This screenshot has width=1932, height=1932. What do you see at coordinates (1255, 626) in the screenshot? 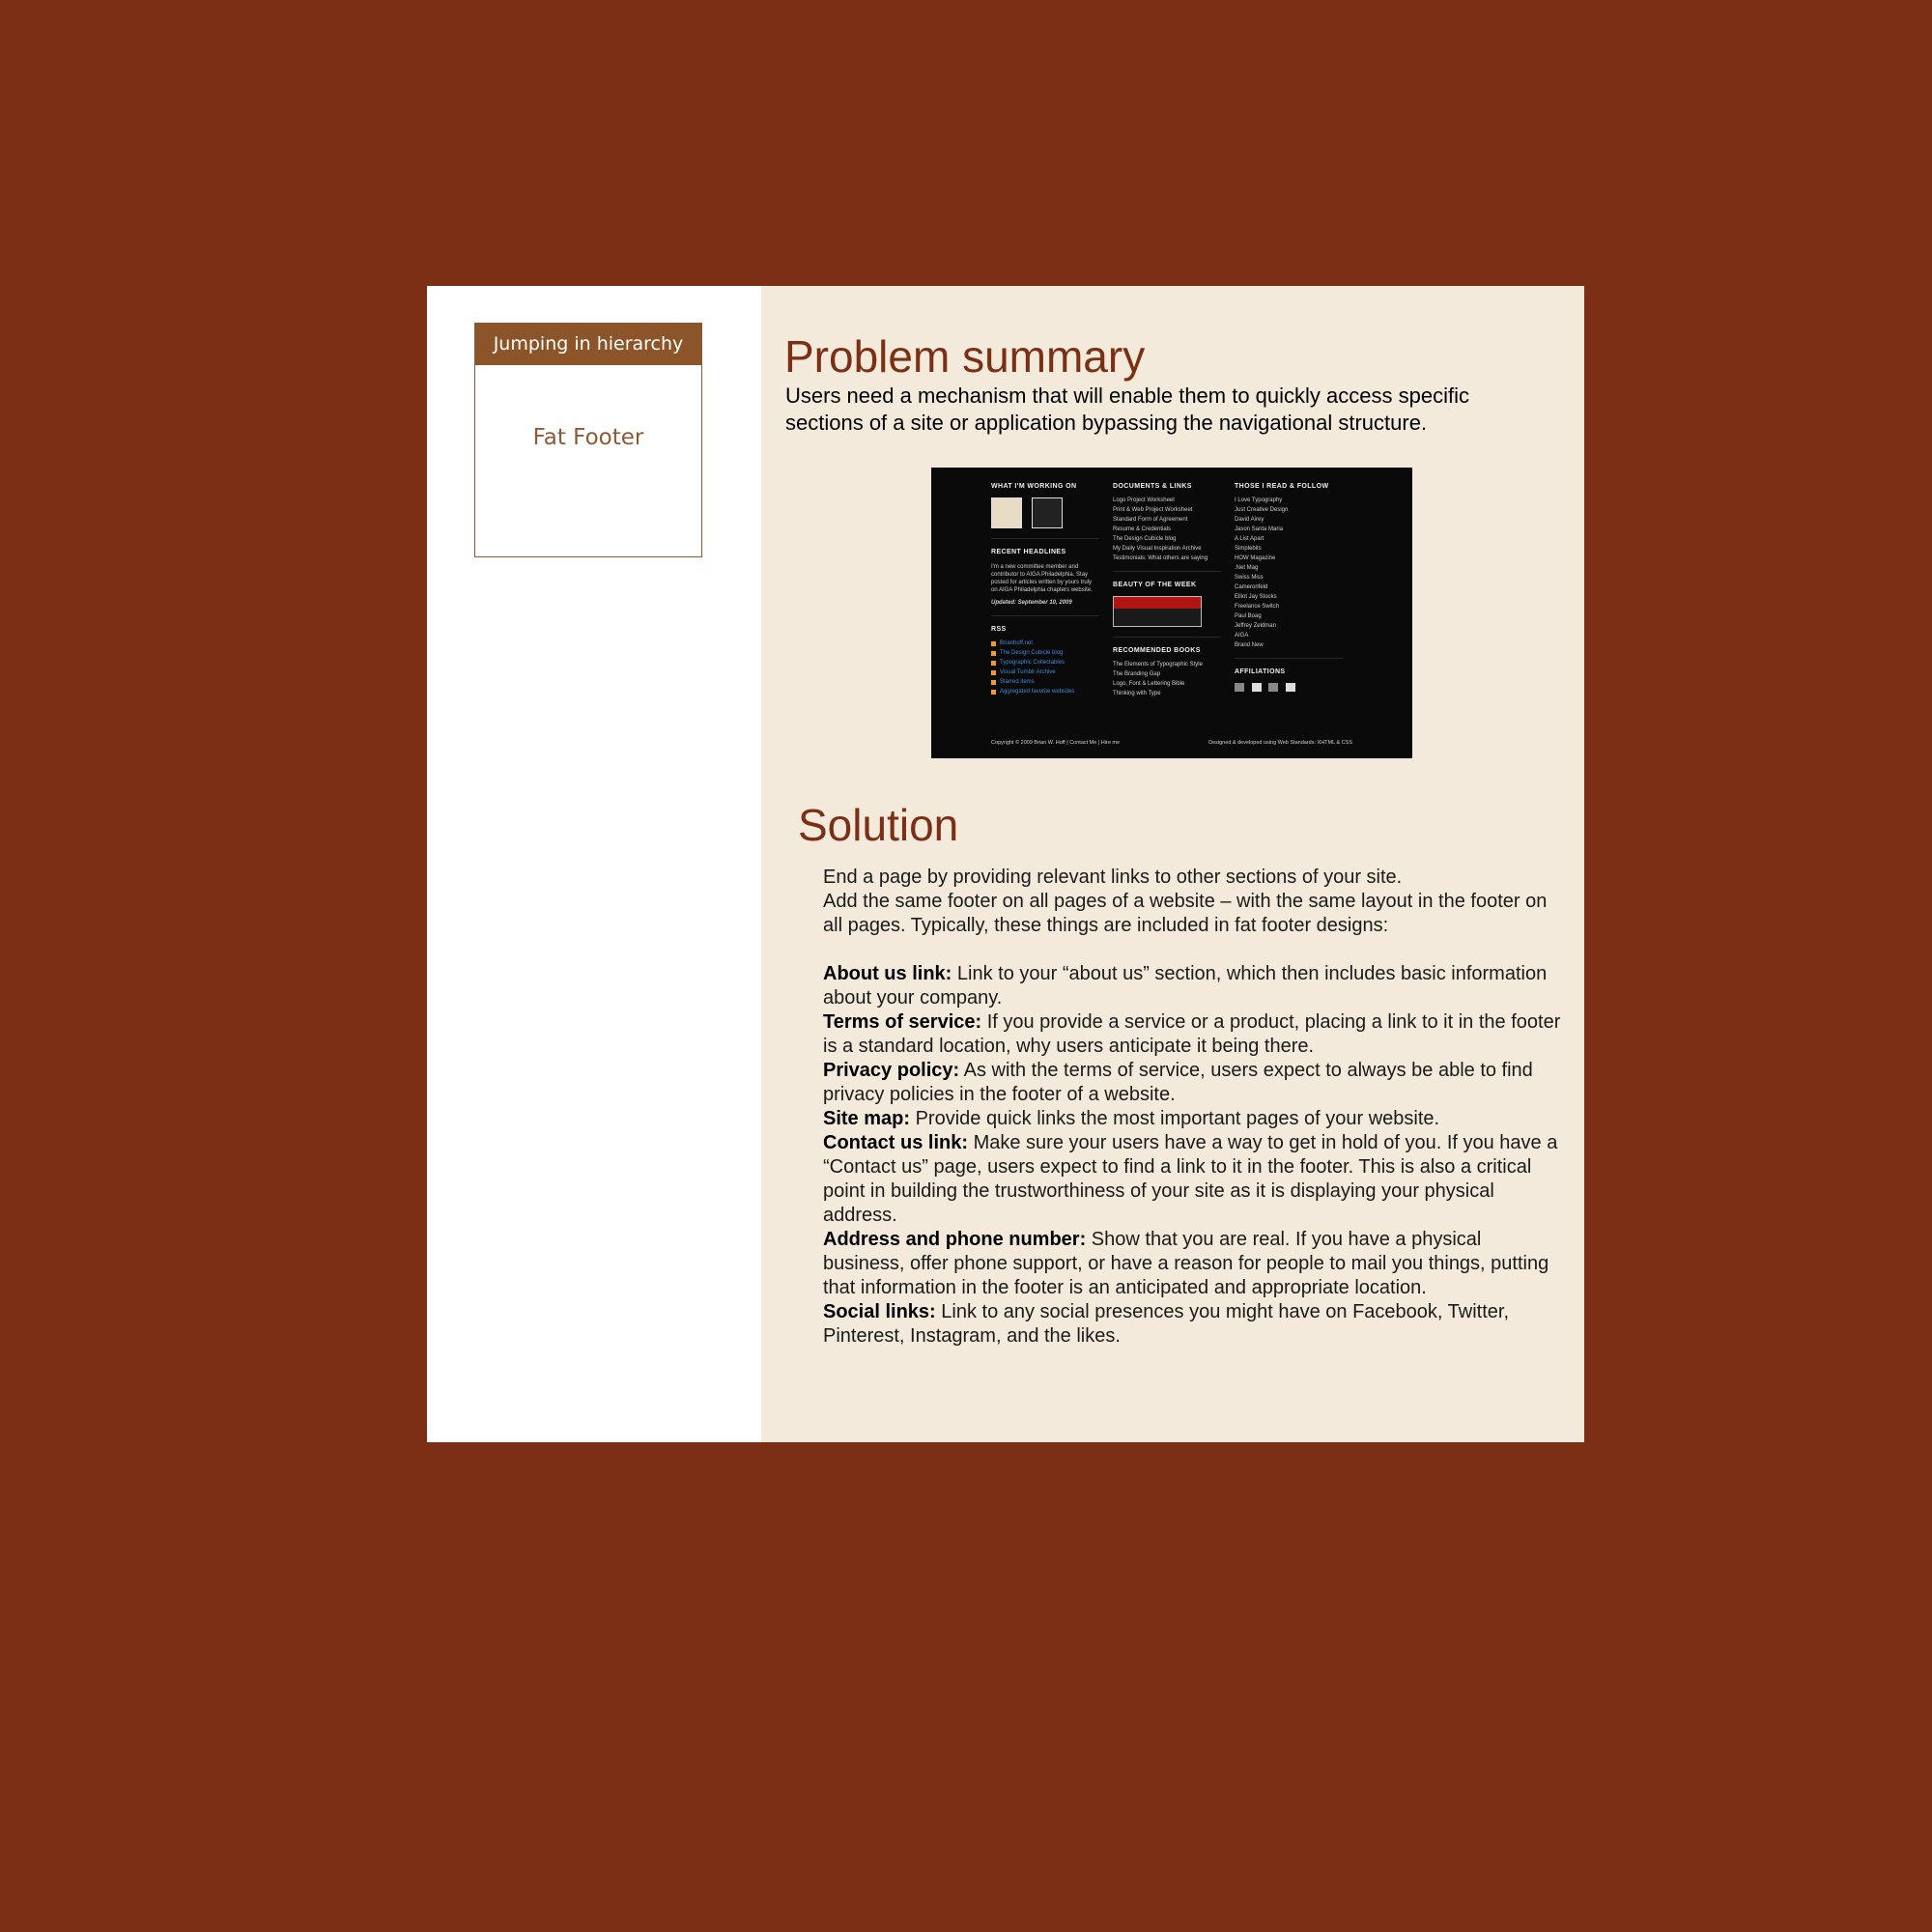
I see `follow-item: Jeffrey Zeldman` at bounding box center [1255, 626].